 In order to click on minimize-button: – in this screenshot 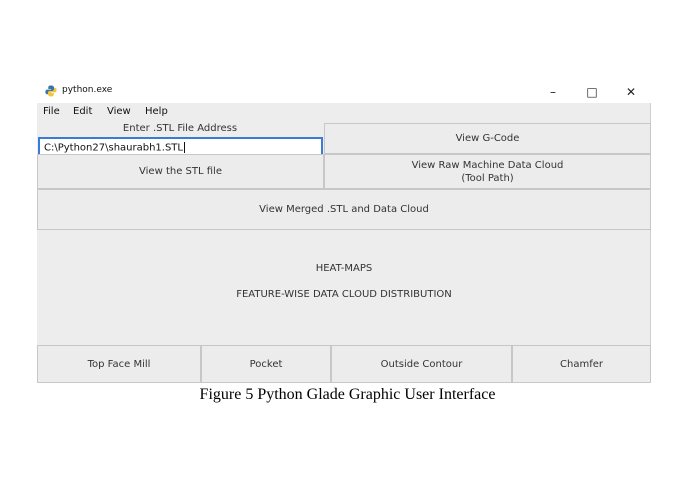, I will do `click(553, 92)`.